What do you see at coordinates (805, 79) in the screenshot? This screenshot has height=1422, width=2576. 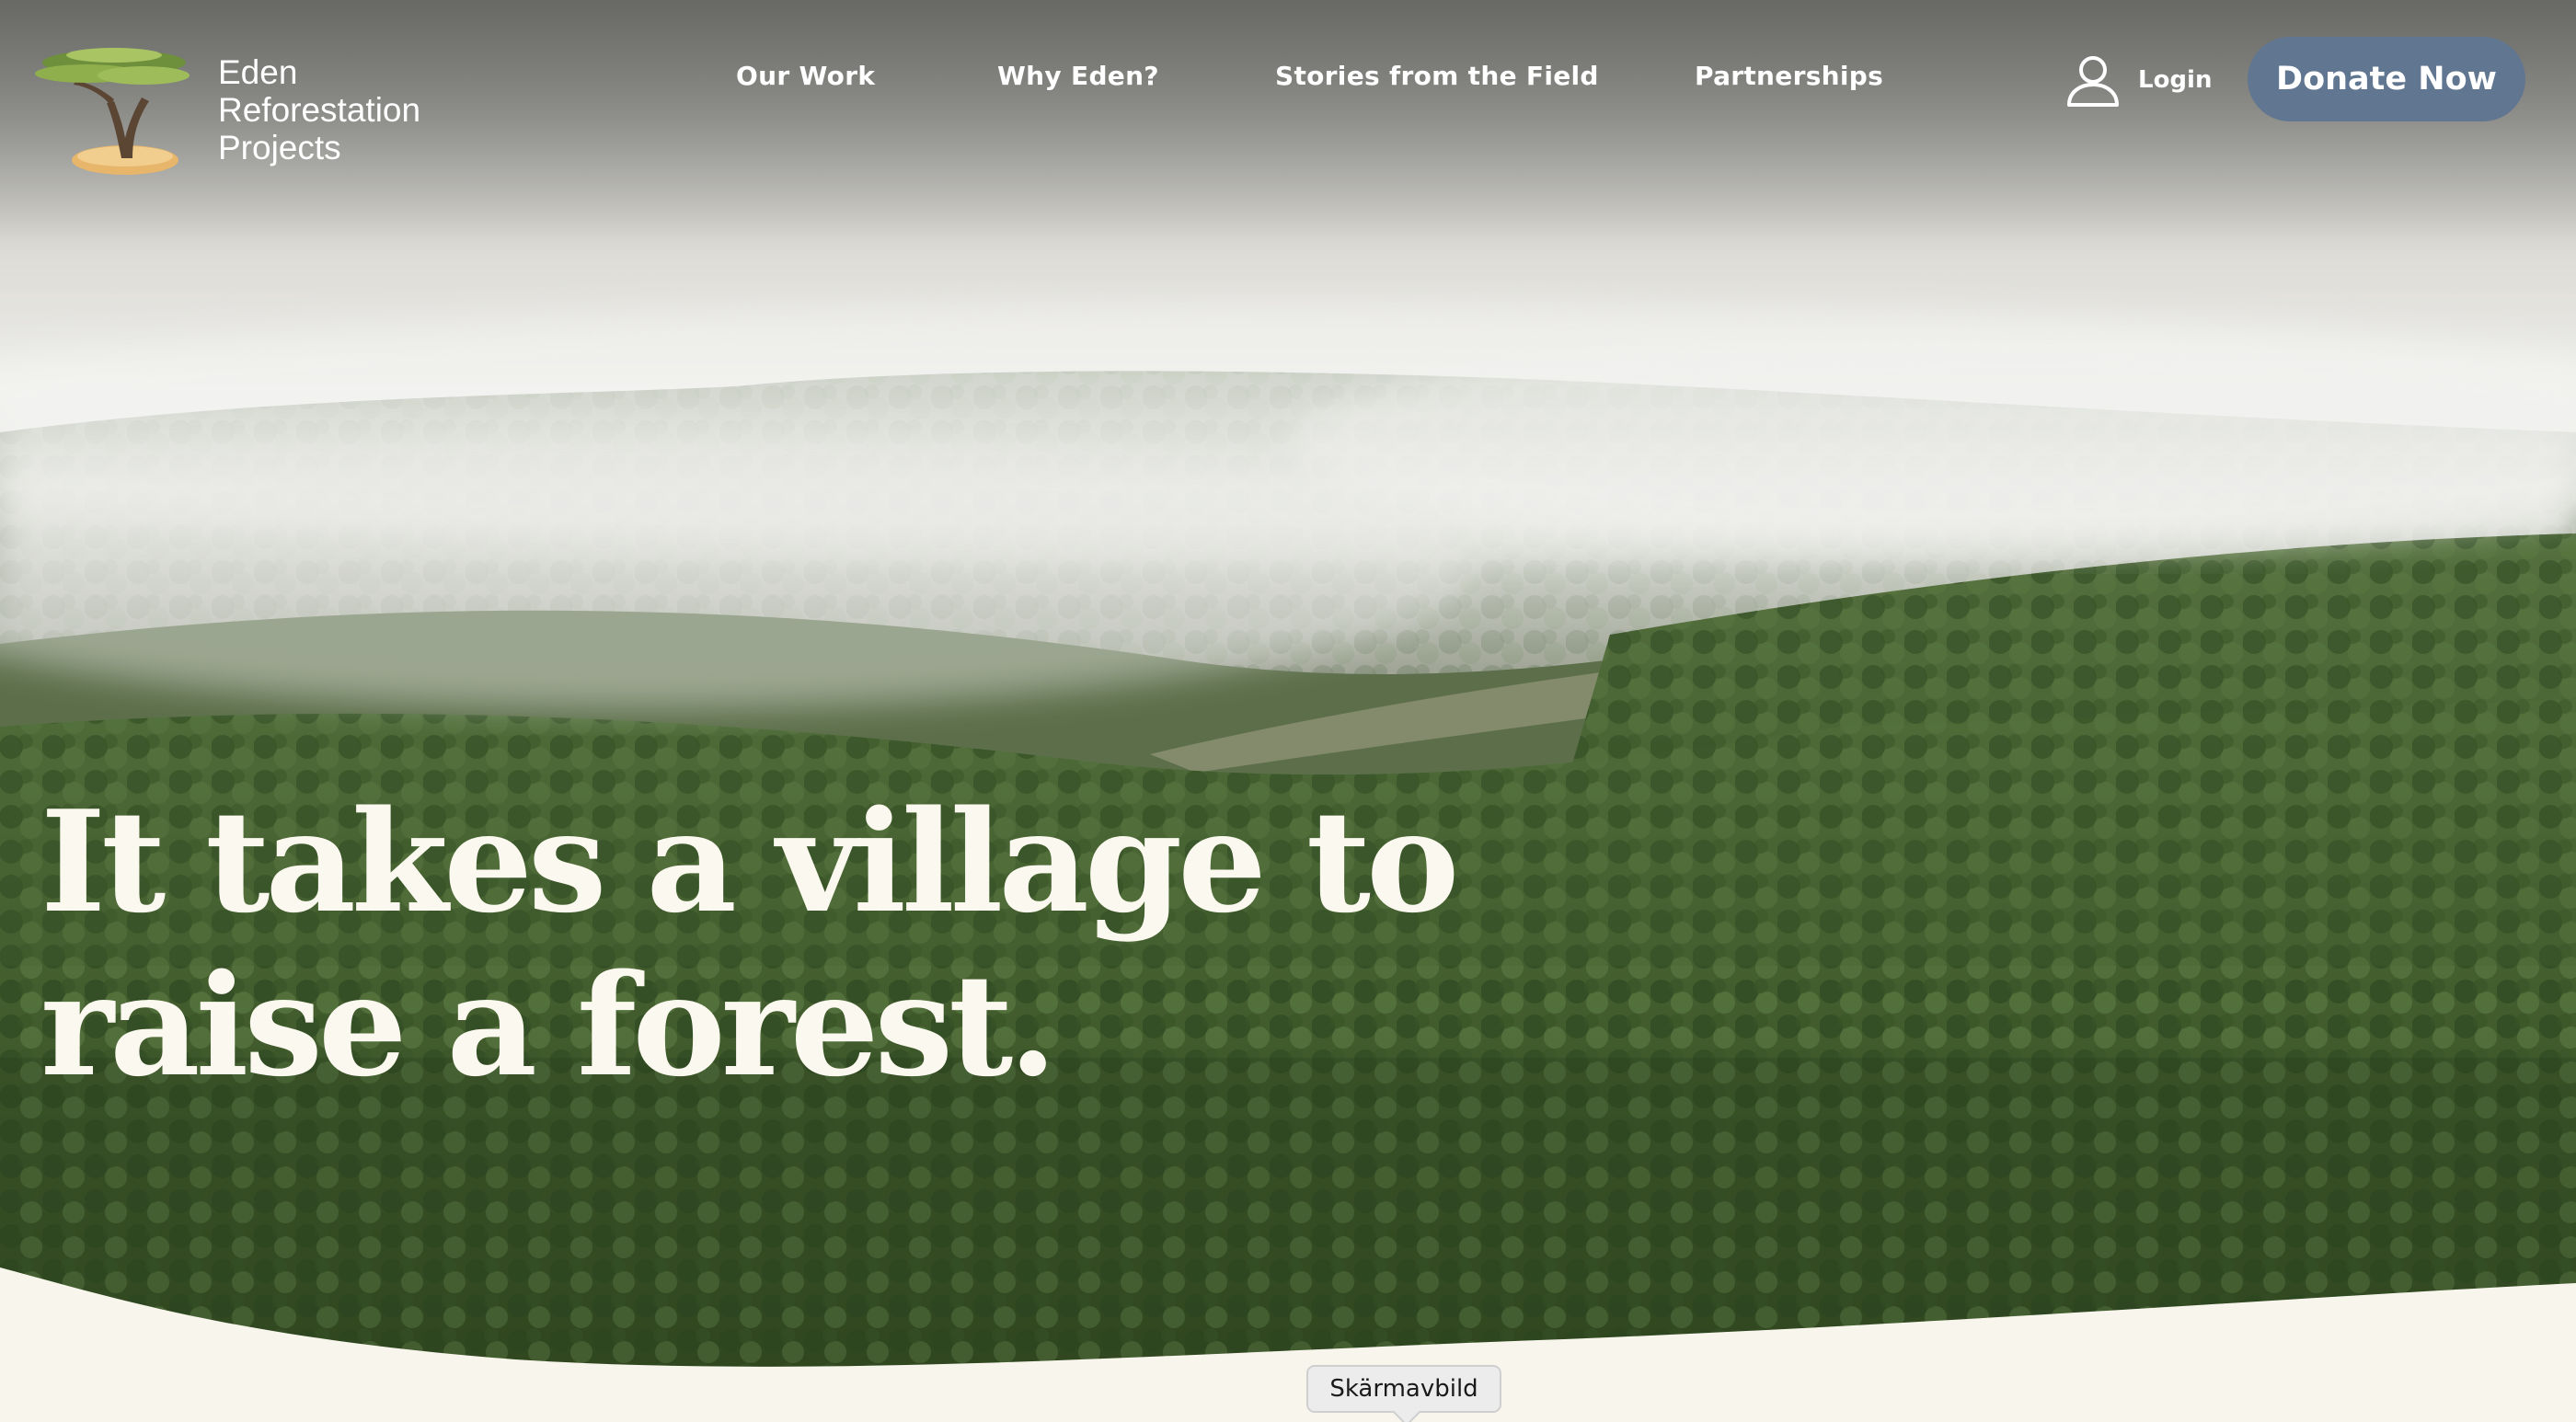 I see `nav-our-work: Our Work` at bounding box center [805, 79].